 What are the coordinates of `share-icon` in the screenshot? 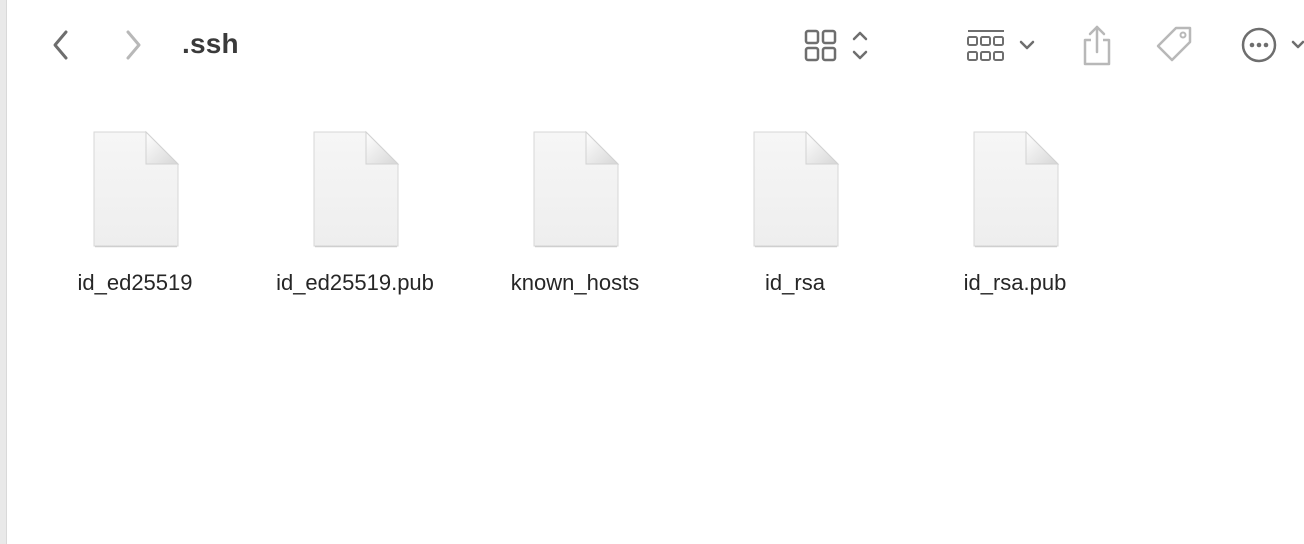 It's located at (1097, 45).